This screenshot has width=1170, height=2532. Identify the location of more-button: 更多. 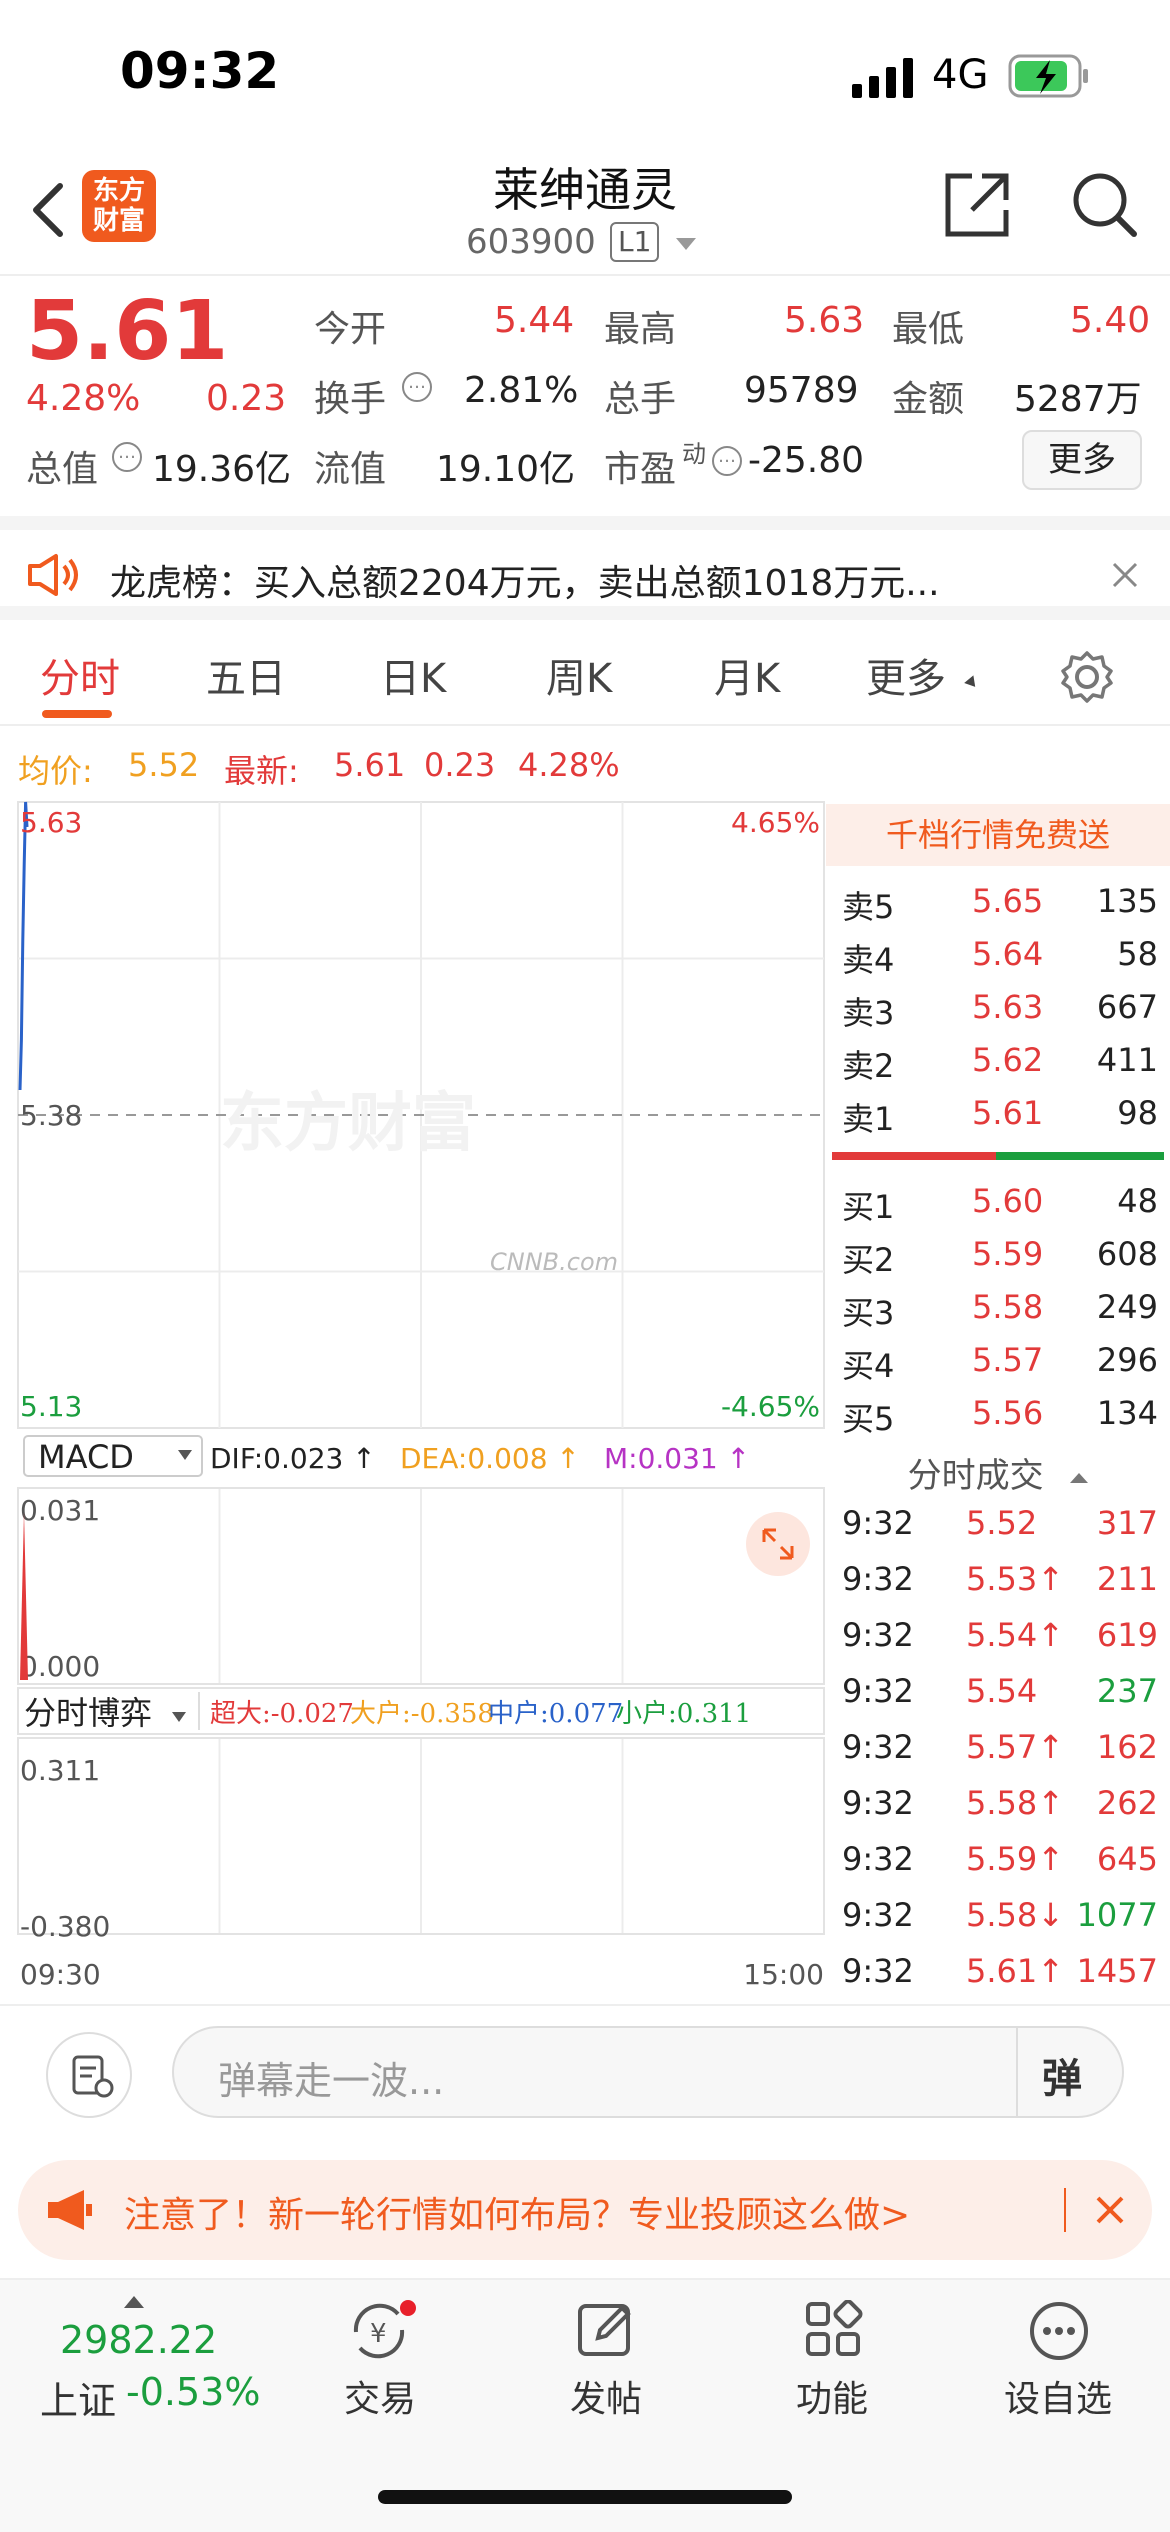
(1082, 460).